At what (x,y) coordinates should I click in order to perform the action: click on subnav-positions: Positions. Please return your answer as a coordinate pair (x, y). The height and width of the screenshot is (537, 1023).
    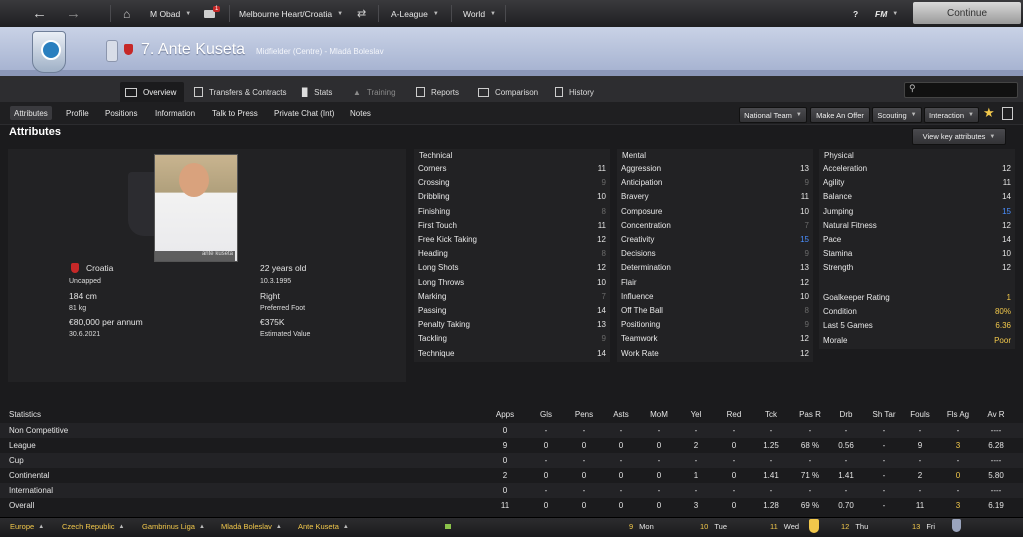
    Looking at the image, I should click on (121, 113).